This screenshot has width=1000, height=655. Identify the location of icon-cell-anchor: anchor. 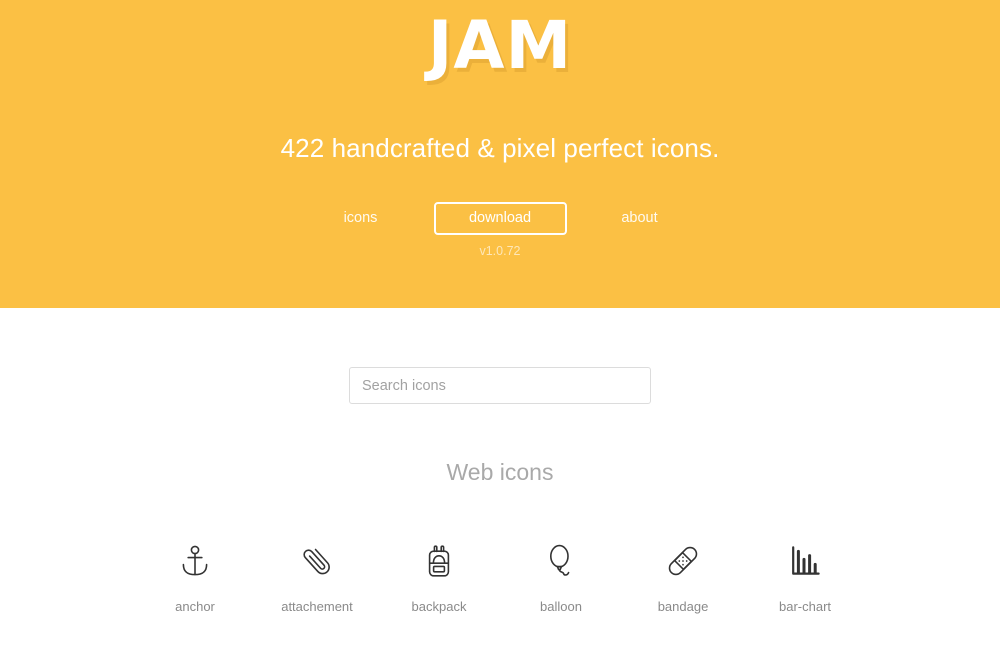
(195, 576).